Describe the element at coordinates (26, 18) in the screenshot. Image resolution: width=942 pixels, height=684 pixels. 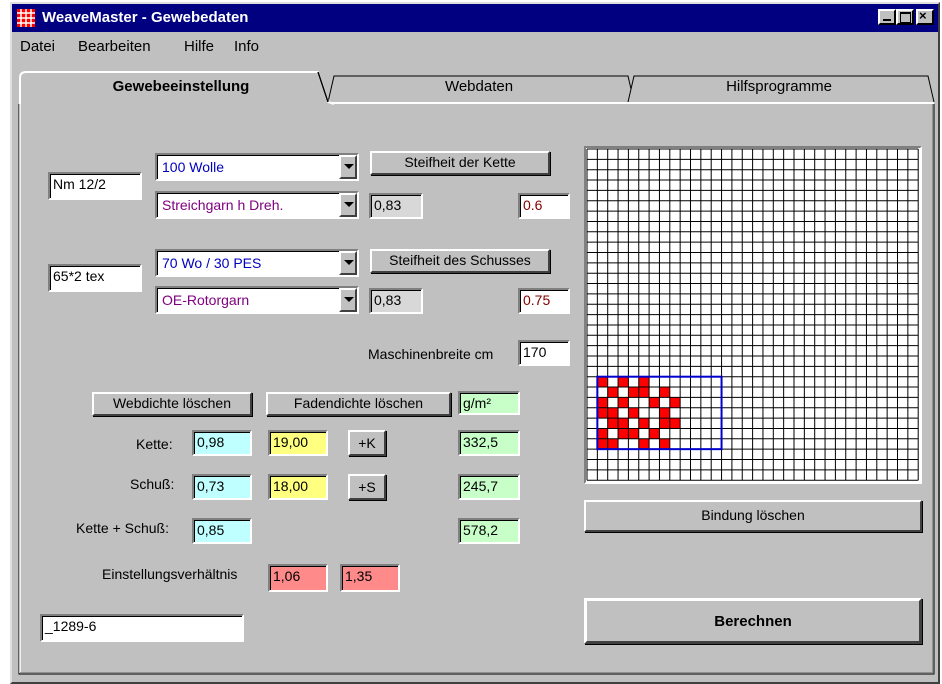
I see `app-logo-icon` at that location.